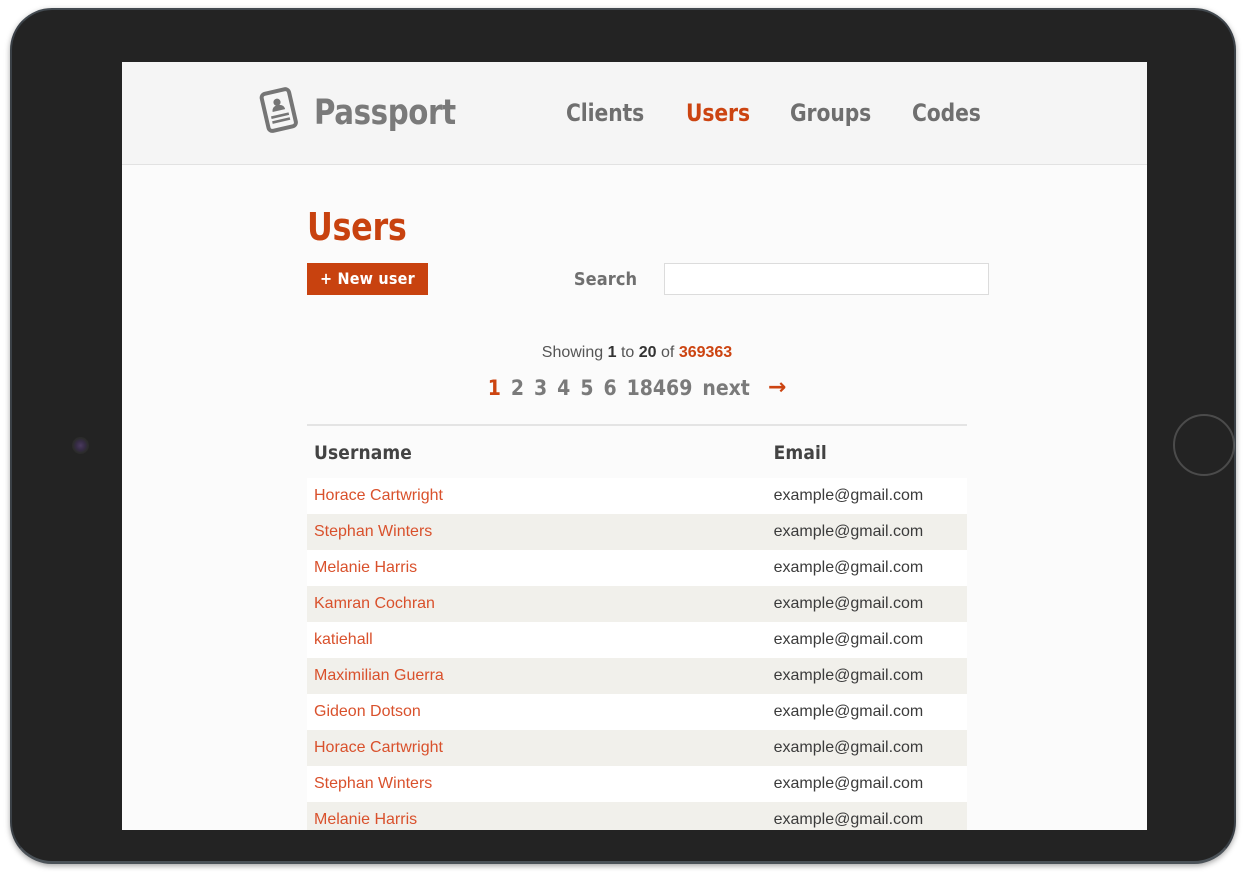 This screenshot has height=872, width=1250. What do you see at coordinates (637, 604) in the screenshot?
I see `table-row: Kamran Cochran example@gmail.com` at bounding box center [637, 604].